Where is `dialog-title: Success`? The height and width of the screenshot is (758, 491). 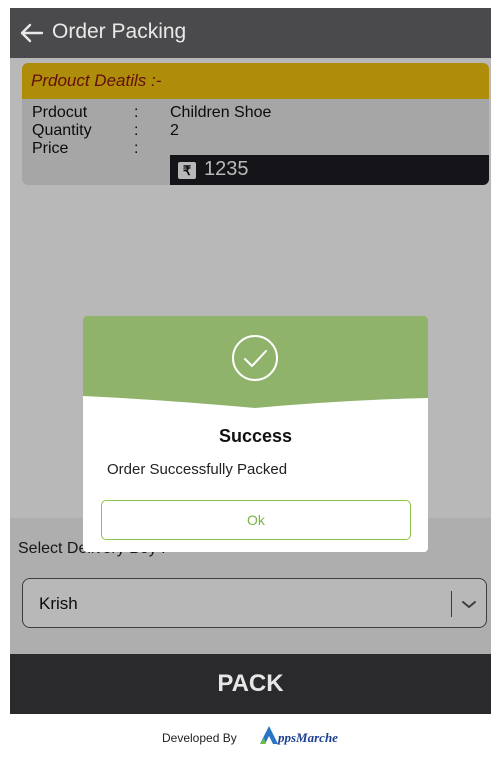 dialog-title: Success is located at coordinates (255, 436).